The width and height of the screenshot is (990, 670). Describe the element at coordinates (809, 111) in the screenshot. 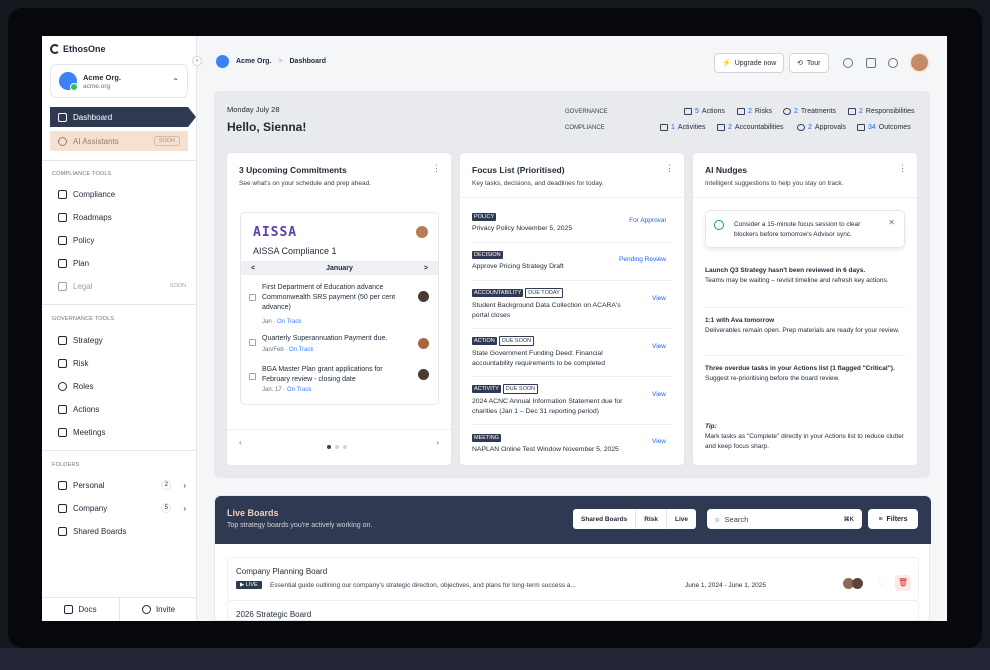

I see `metric-treatments: 2 Treatments` at that location.